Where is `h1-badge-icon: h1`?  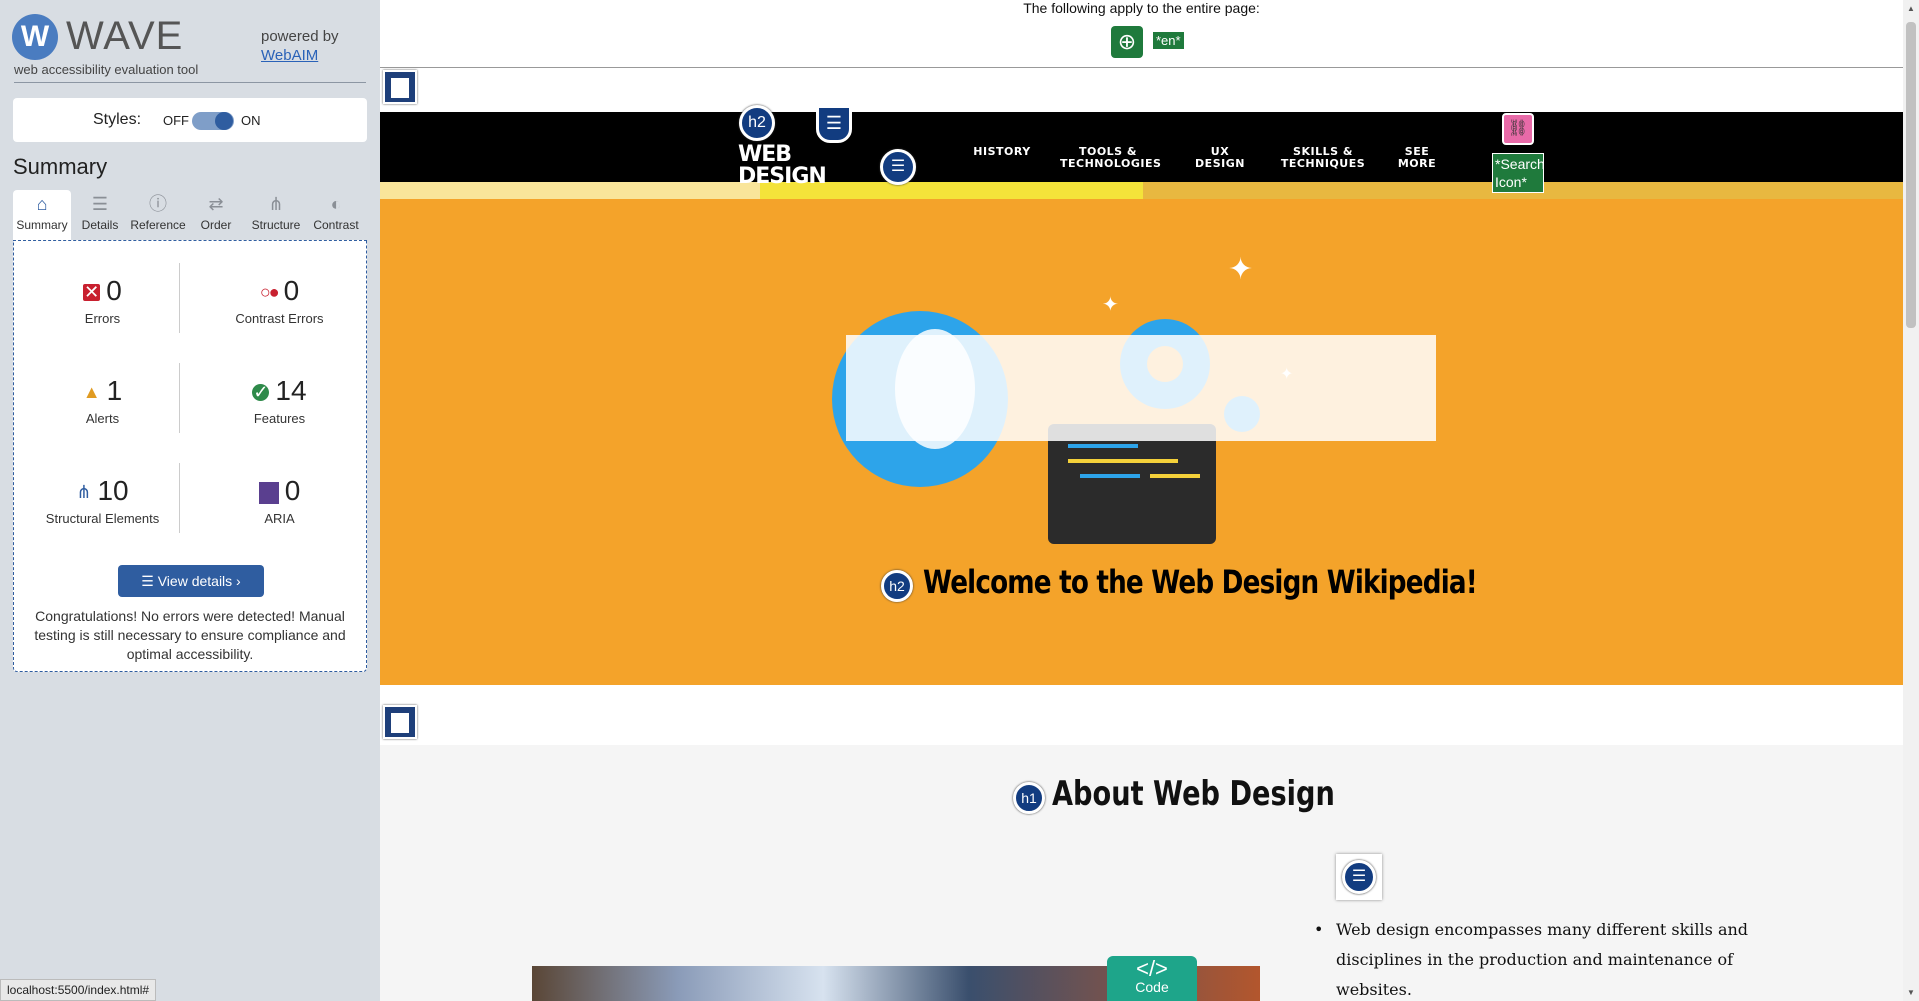 h1-badge-icon: h1 is located at coordinates (1029, 798).